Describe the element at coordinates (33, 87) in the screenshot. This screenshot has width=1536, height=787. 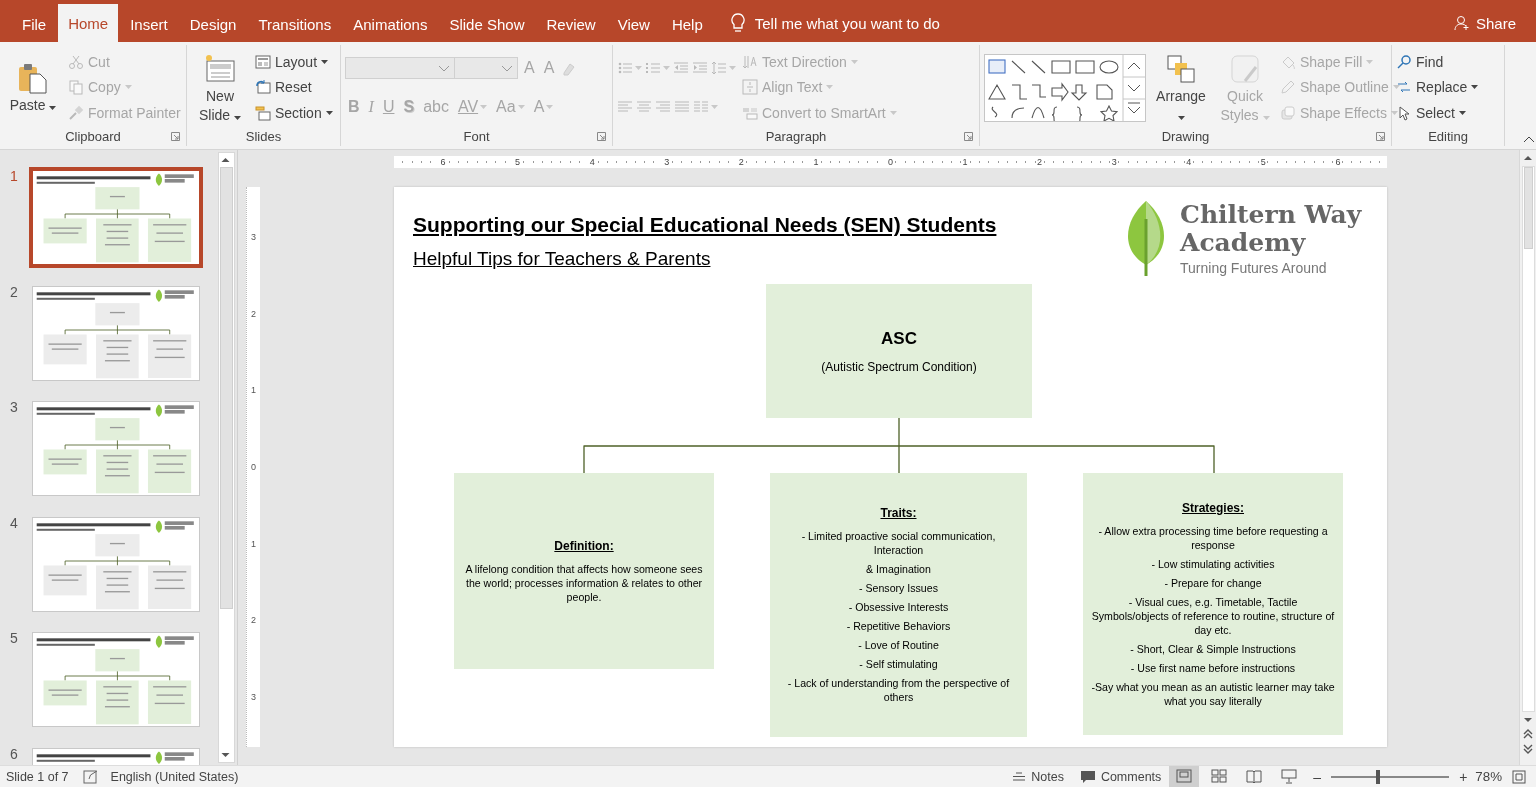
I see `paste-button: Paste` at that location.